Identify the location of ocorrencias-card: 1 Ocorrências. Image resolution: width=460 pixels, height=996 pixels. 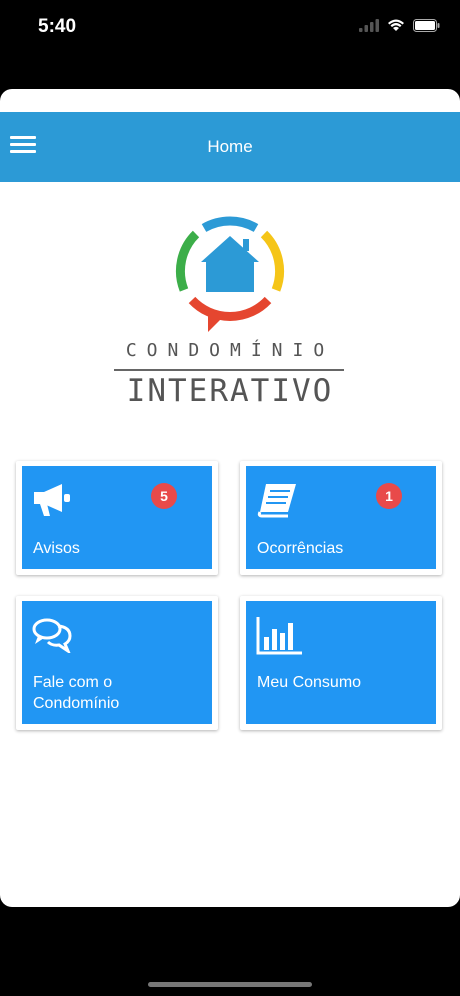
(341, 518).